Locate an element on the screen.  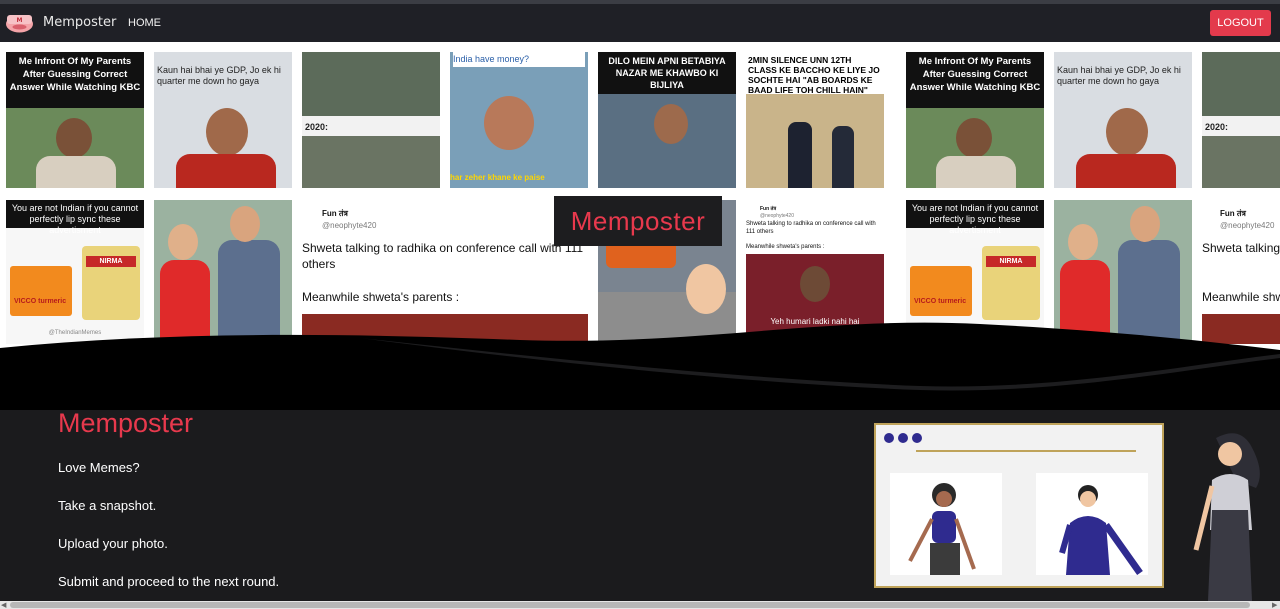
scroll-left-icon: ◀ is located at coordinates (3, 605).